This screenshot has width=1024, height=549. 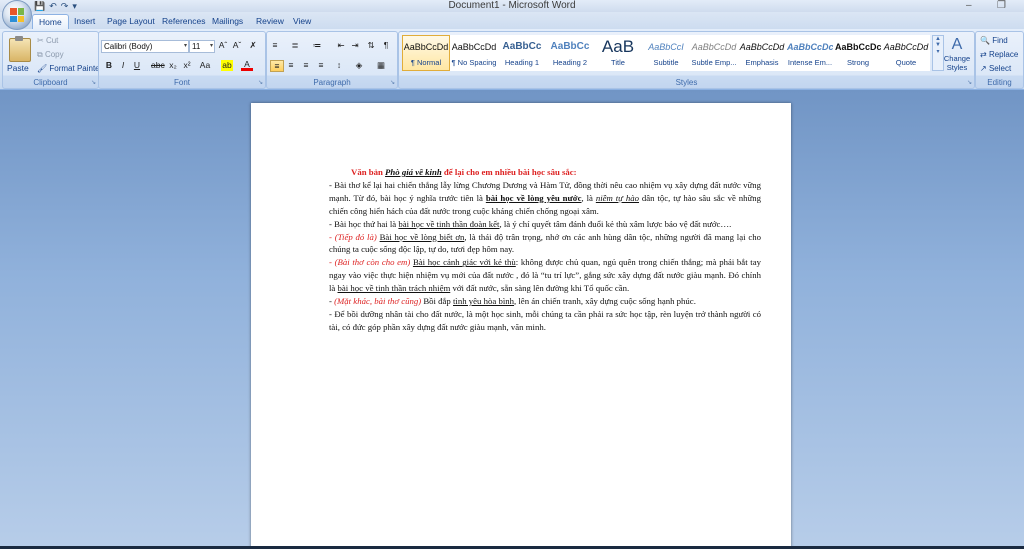 What do you see at coordinates (270, 21) in the screenshot?
I see `tab-review: Review` at bounding box center [270, 21].